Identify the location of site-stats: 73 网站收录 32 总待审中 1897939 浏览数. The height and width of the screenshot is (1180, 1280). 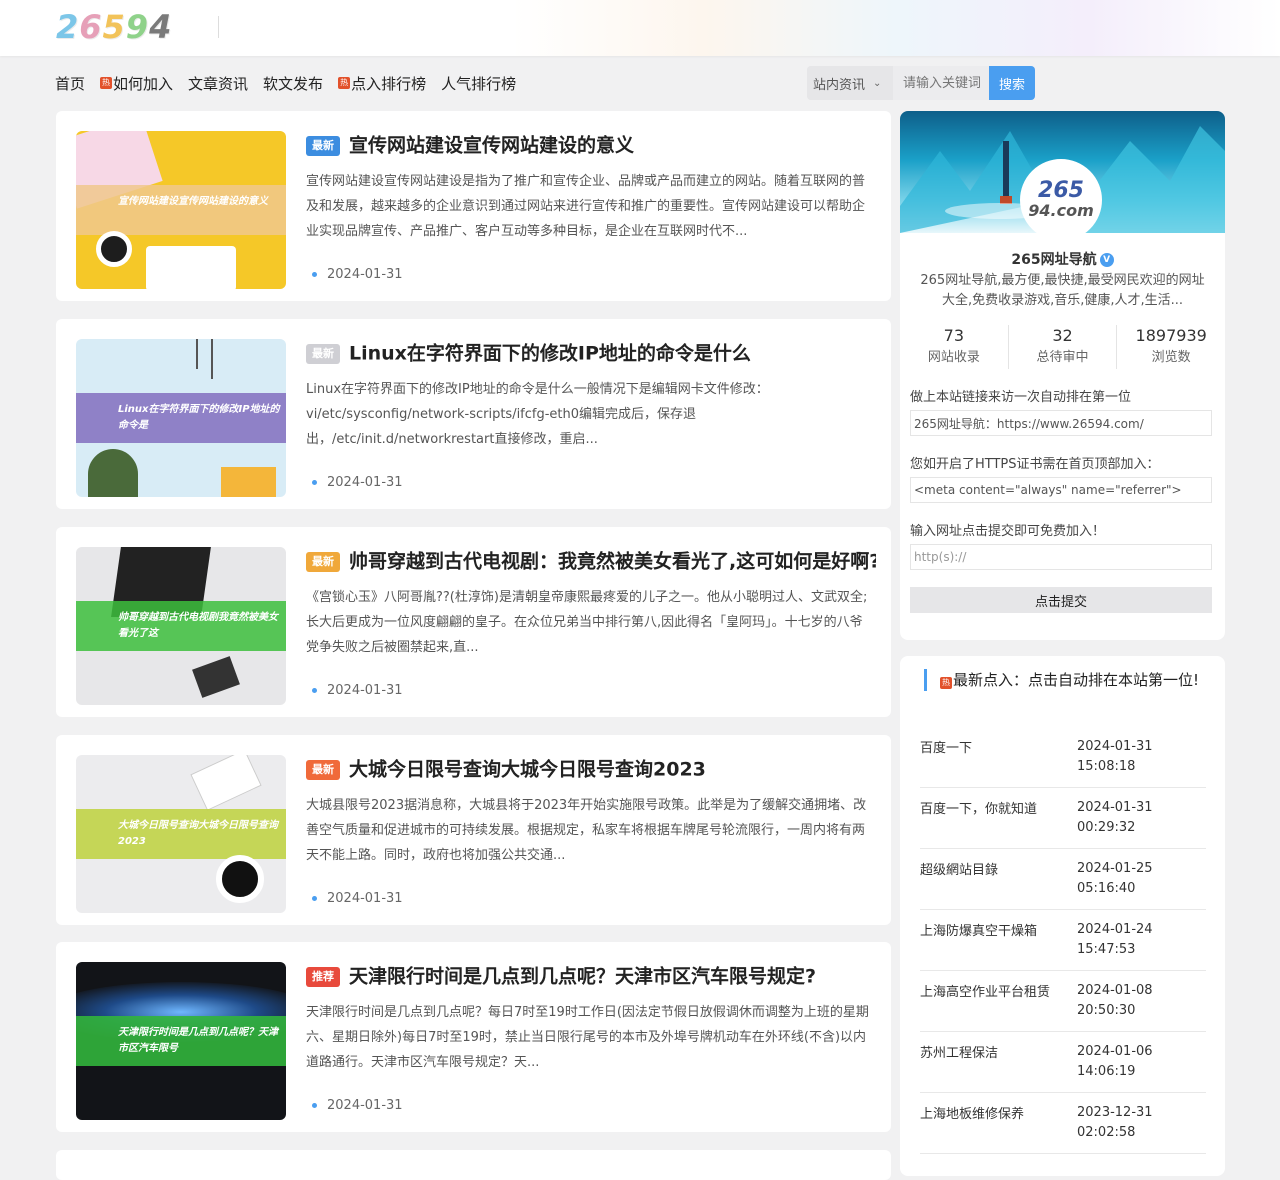
(1062, 347).